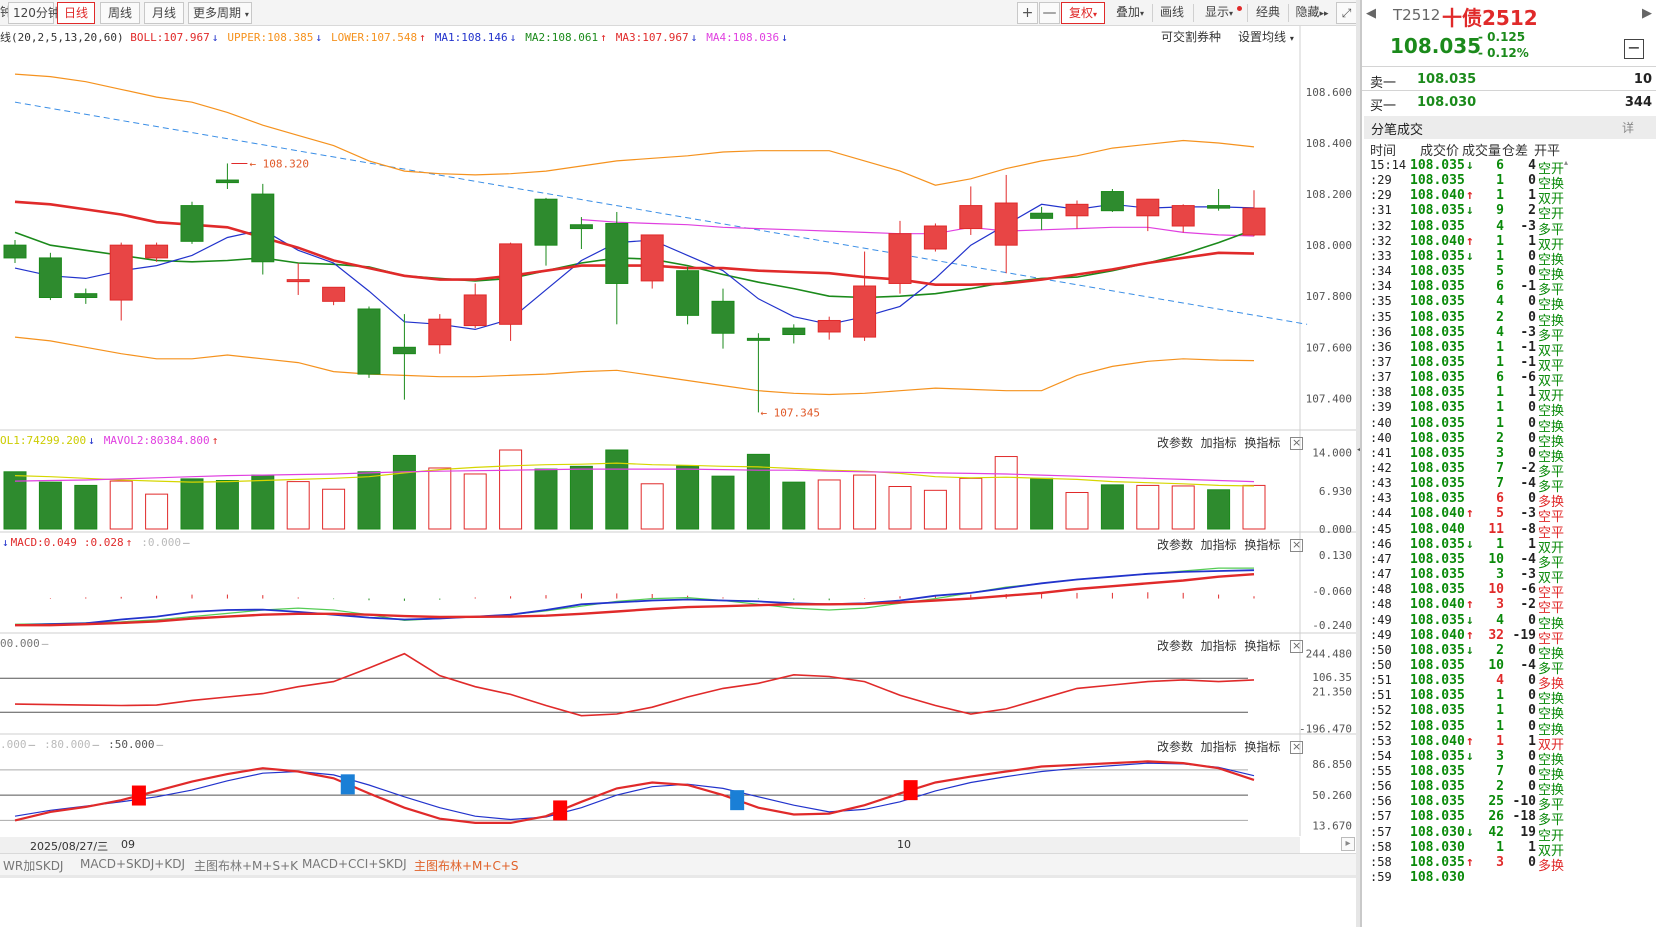 This screenshot has width=1656, height=927. I want to click on tick-volume: 4, so click(1500, 332).